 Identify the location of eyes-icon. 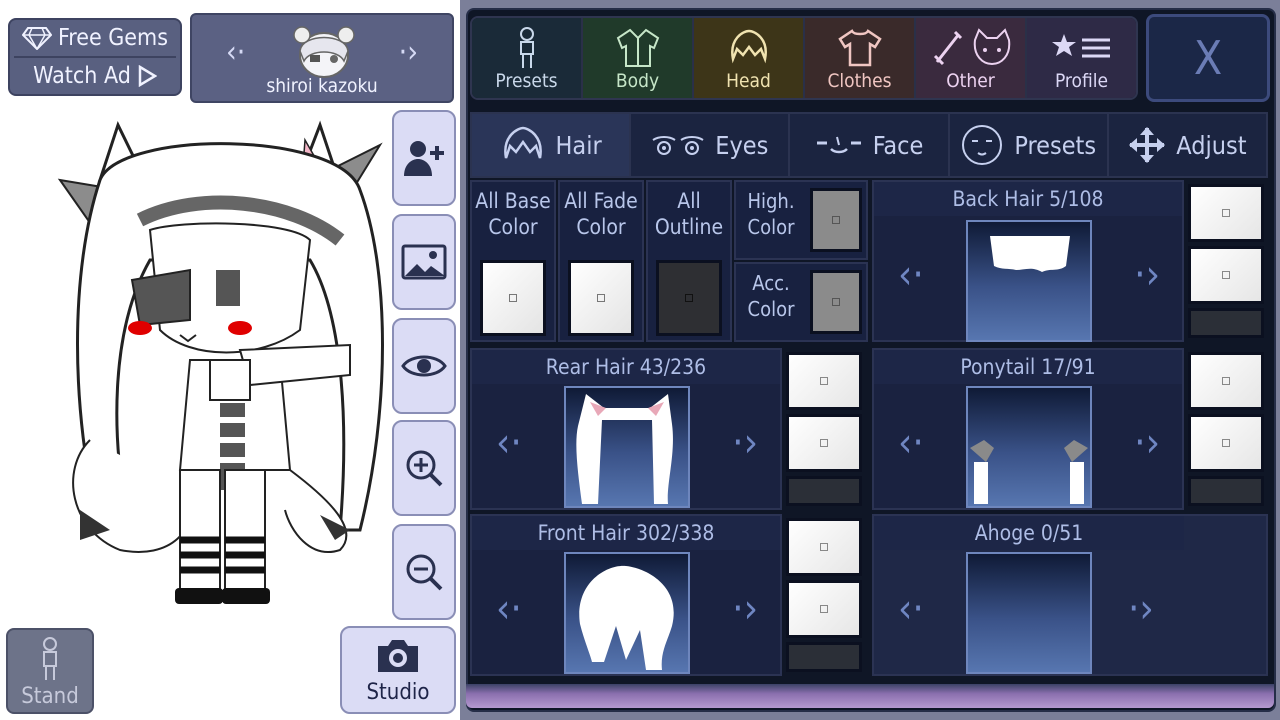
(678, 145).